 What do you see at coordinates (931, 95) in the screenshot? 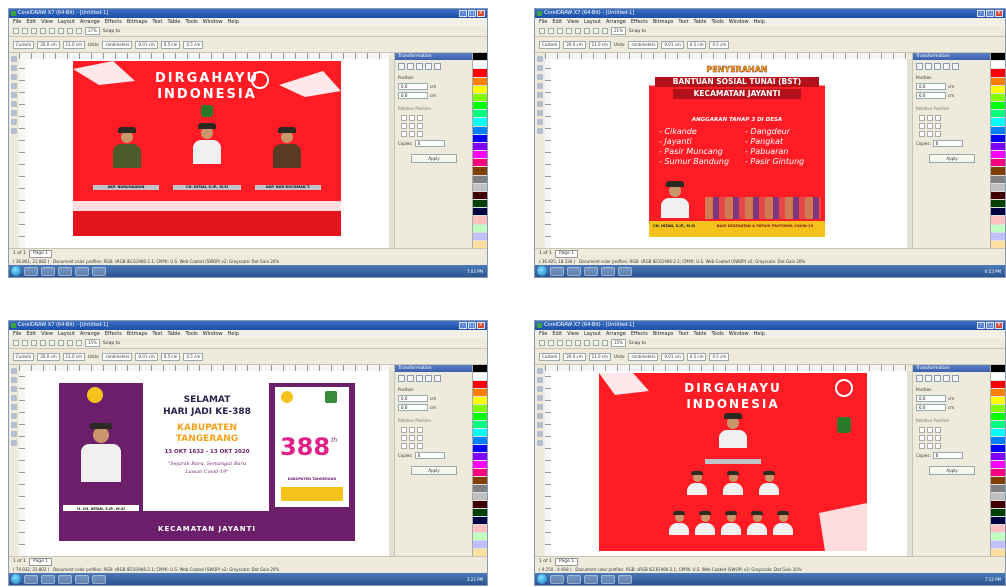
I see `position-y-field: 0.0` at bounding box center [931, 95].